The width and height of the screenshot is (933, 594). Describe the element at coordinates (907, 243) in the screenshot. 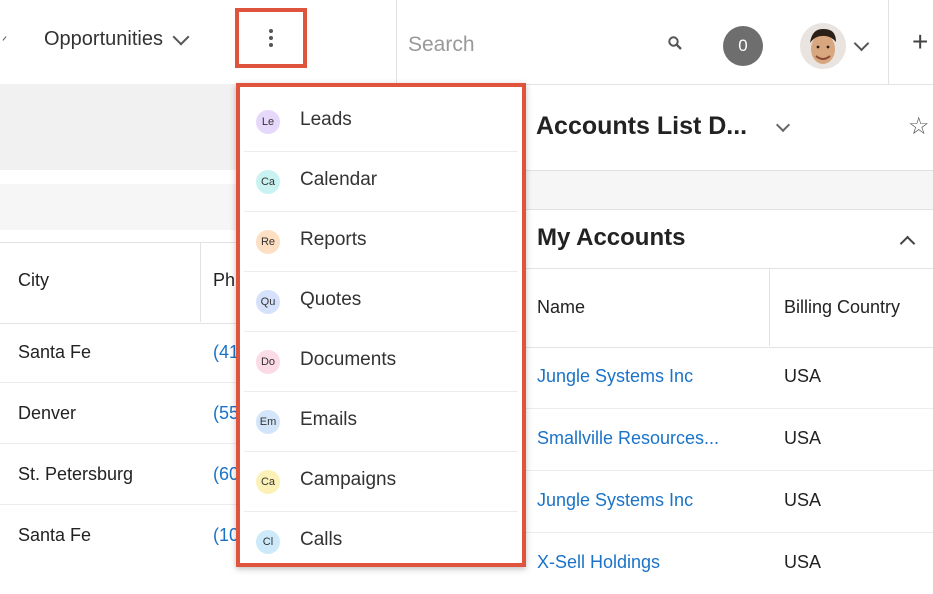

I see `collapse-chevron-up-icon` at that location.